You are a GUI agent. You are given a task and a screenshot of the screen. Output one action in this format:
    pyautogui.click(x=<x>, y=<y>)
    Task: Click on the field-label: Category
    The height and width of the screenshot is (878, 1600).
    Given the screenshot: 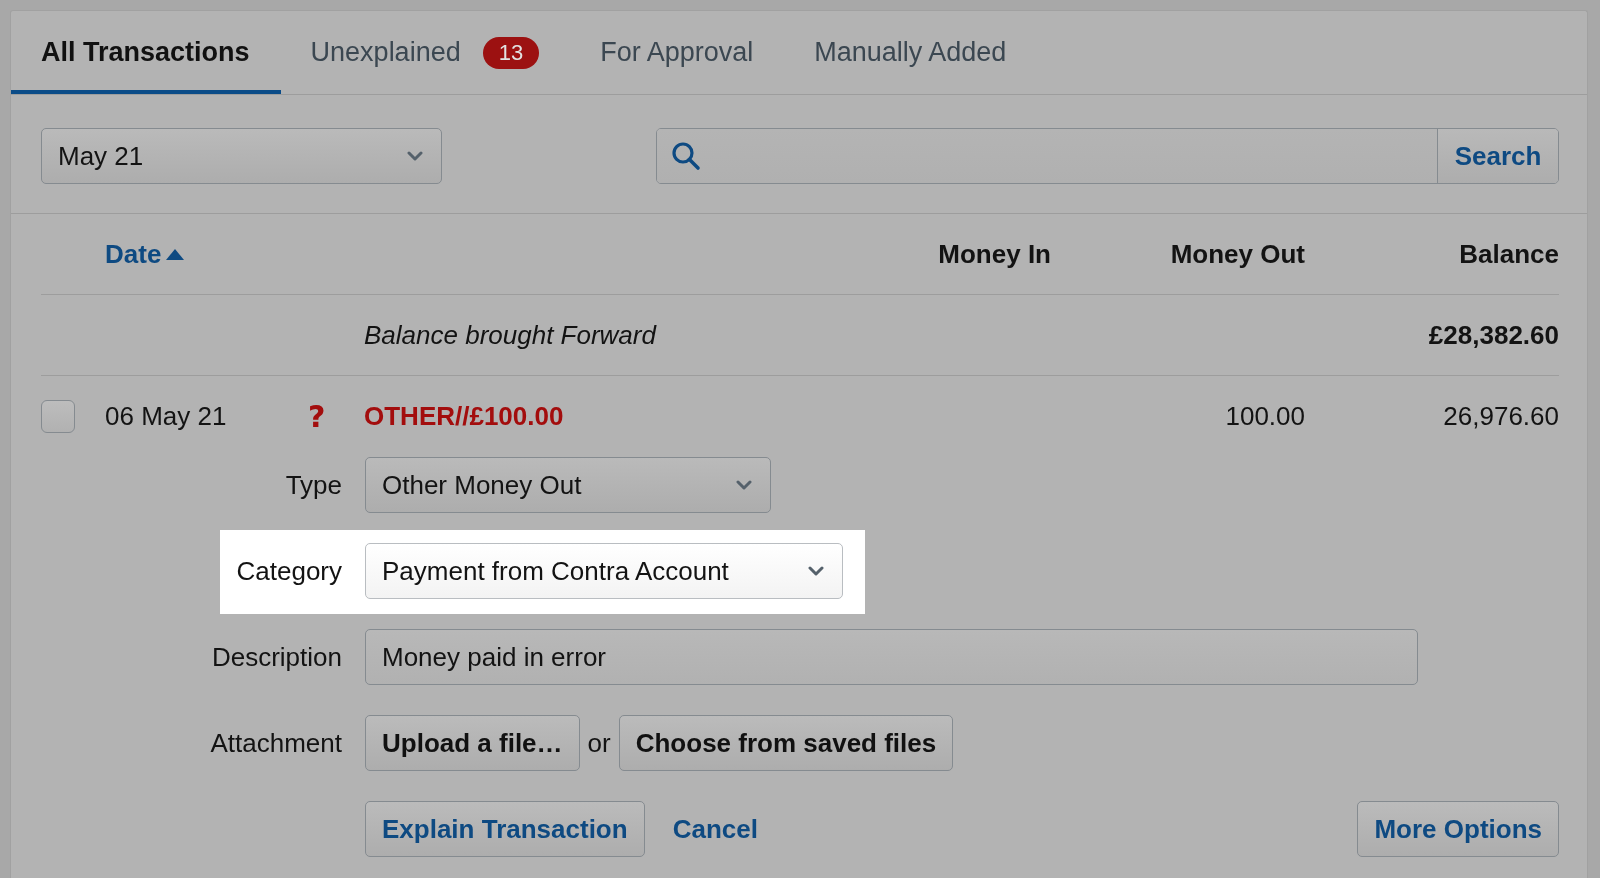 What is the action you would take?
    pyautogui.click(x=289, y=571)
    